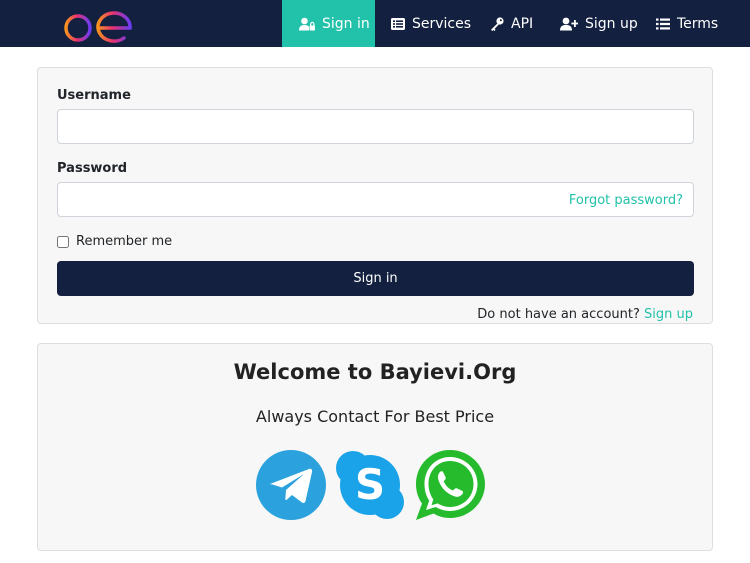  I want to click on top-navbar: Sign in Services API Sign up Terms, so click(375, 23).